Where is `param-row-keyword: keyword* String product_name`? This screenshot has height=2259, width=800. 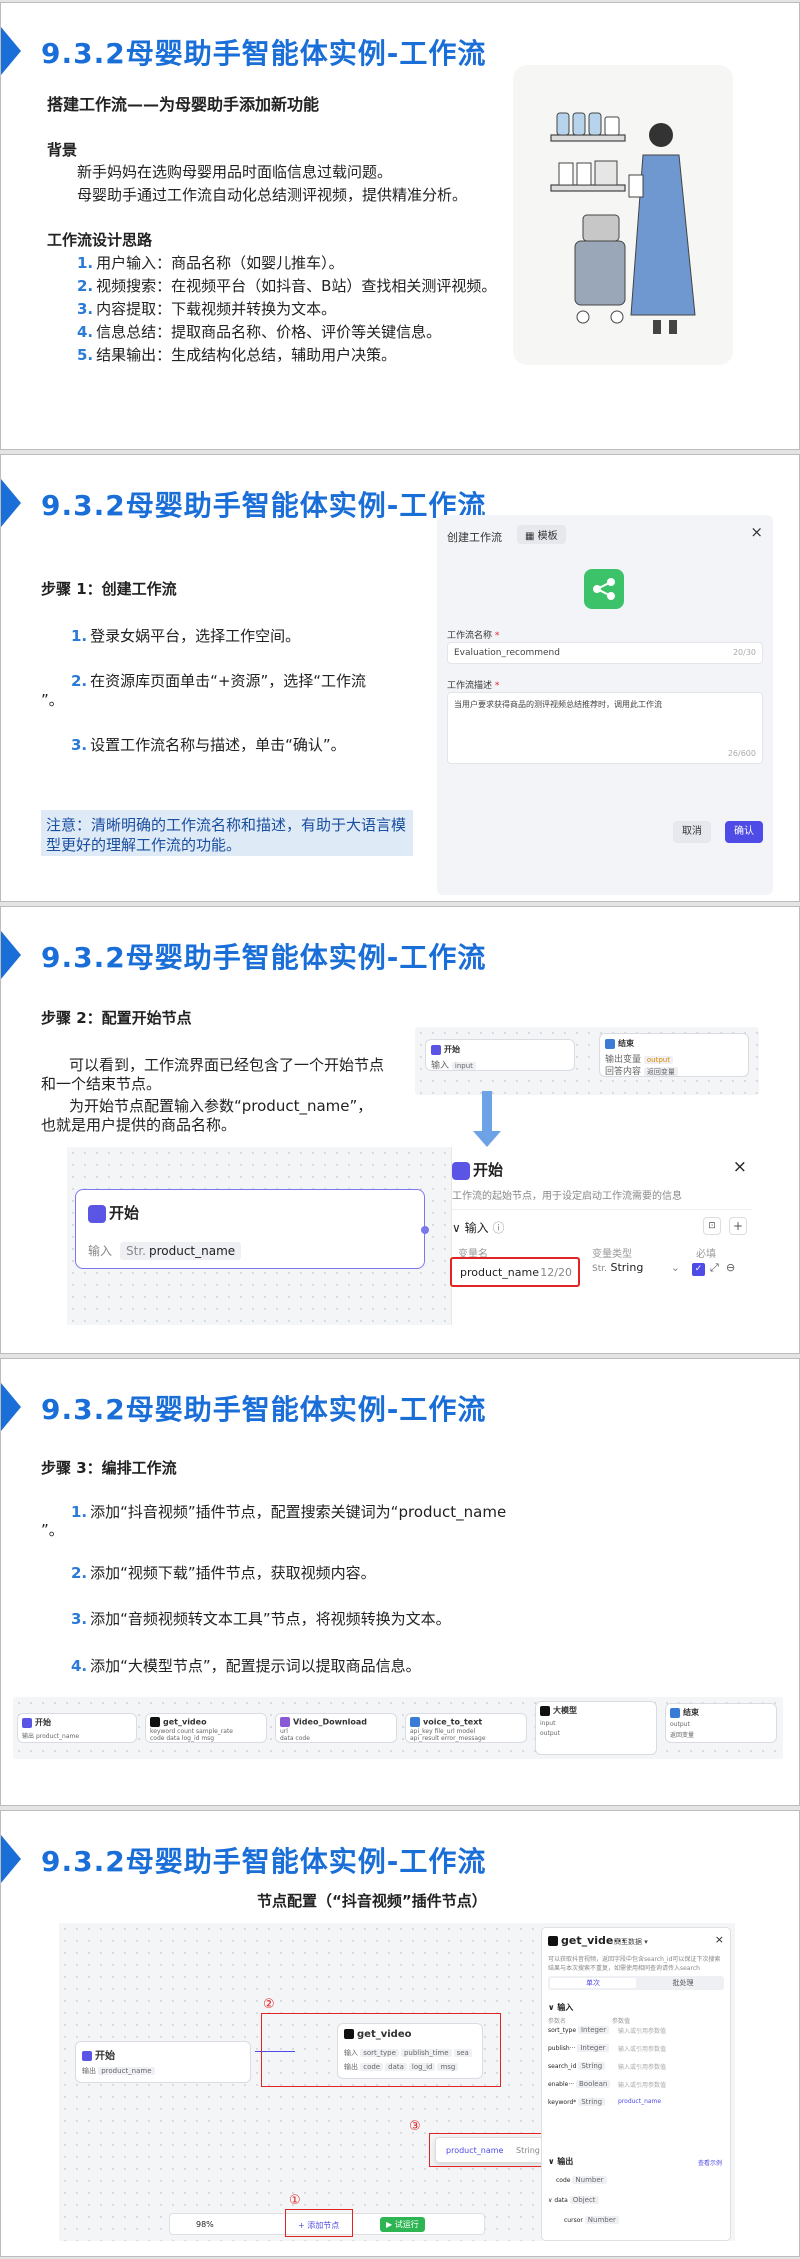 param-row-keyword: keyword* String product_name is located at coordinates (636, 2104).